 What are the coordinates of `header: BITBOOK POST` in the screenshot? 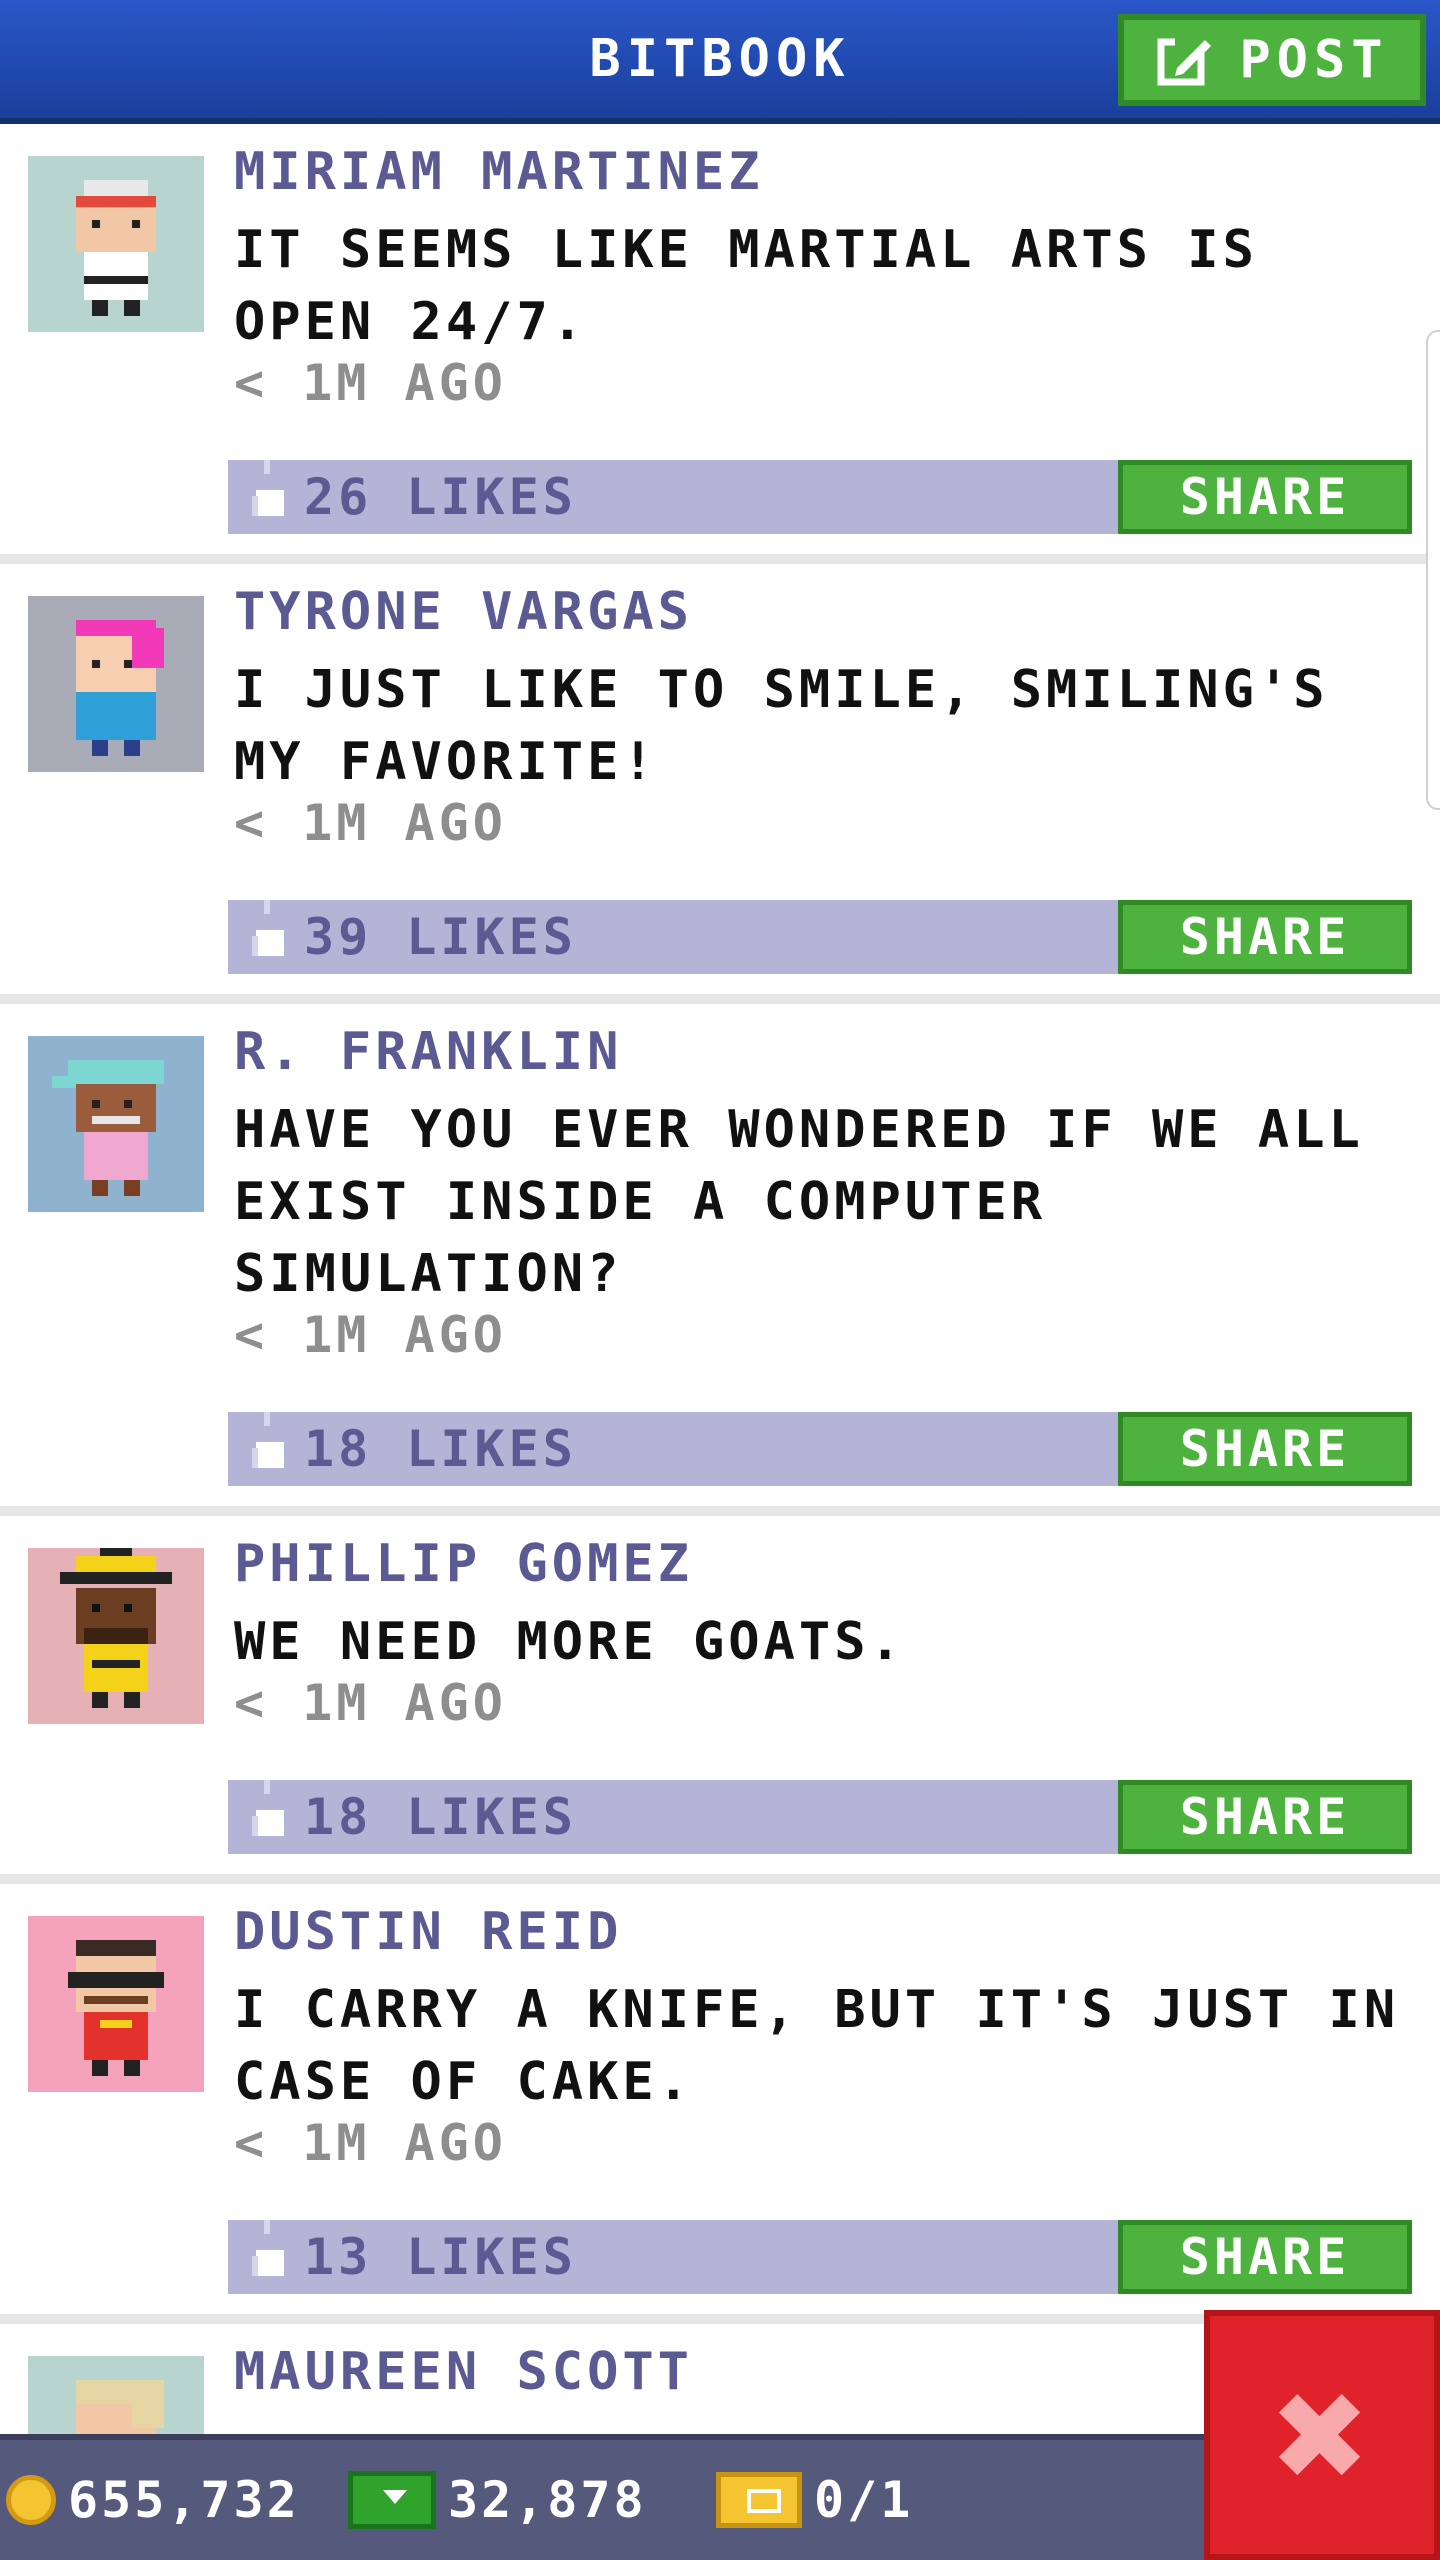 It's located at (720, 62).